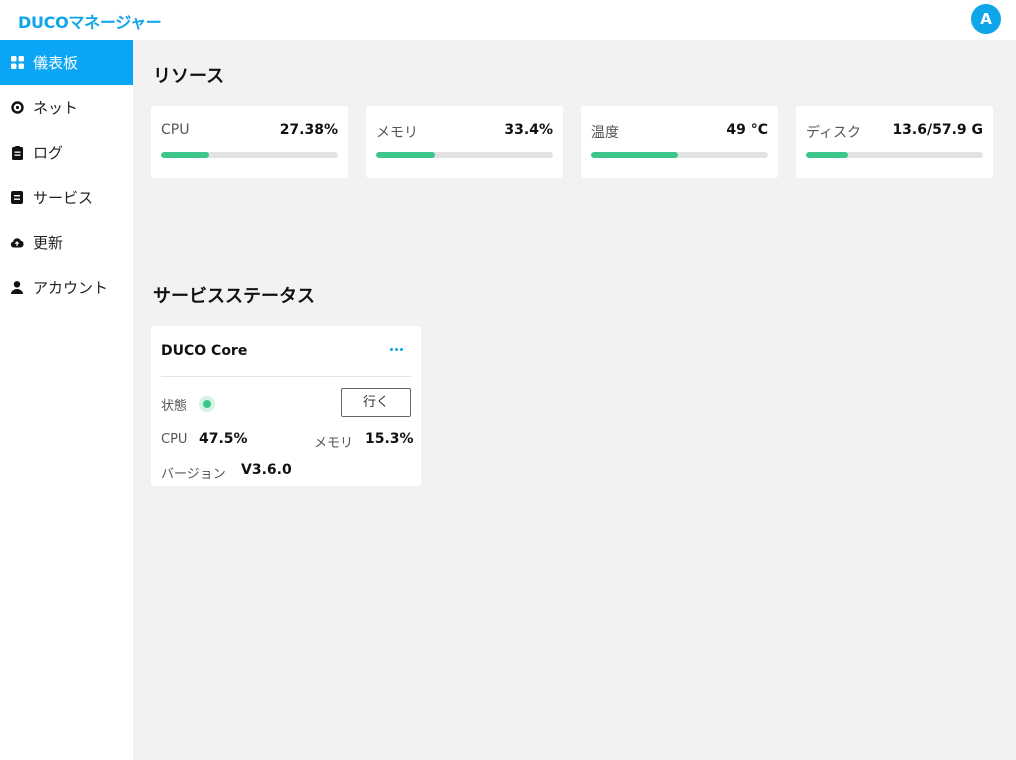 This screenshot has width=1016, height=760. I want to click on sidebar-item-network: ネット, so click(66, 107).